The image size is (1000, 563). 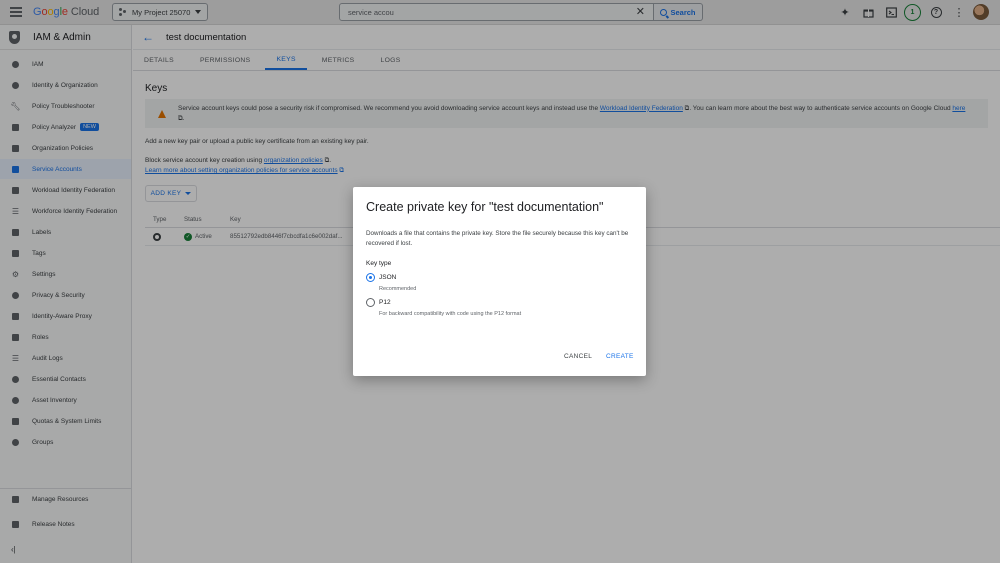 I want to click on cancel-button: CANCEL, so click(x=578, y=356).